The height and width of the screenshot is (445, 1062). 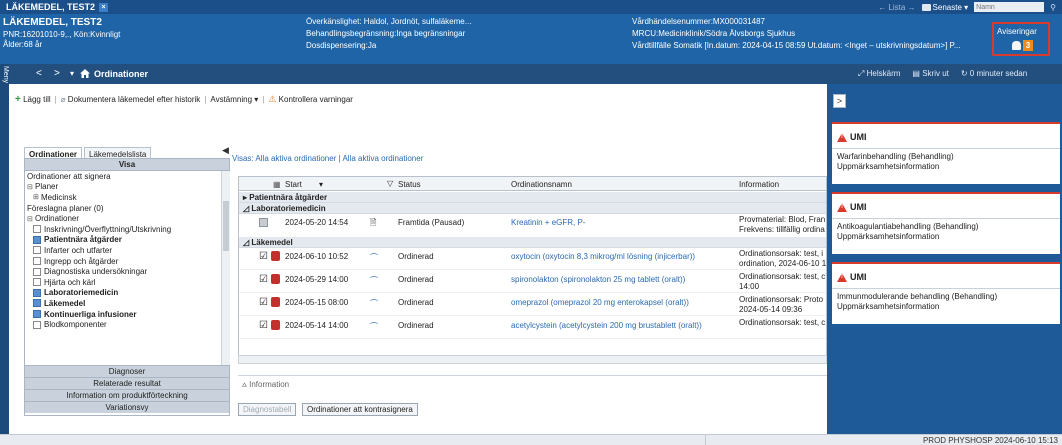 I want to click on alert-line: Antikoagulantiabehandling (Behandling), so click(x=908, y=226).